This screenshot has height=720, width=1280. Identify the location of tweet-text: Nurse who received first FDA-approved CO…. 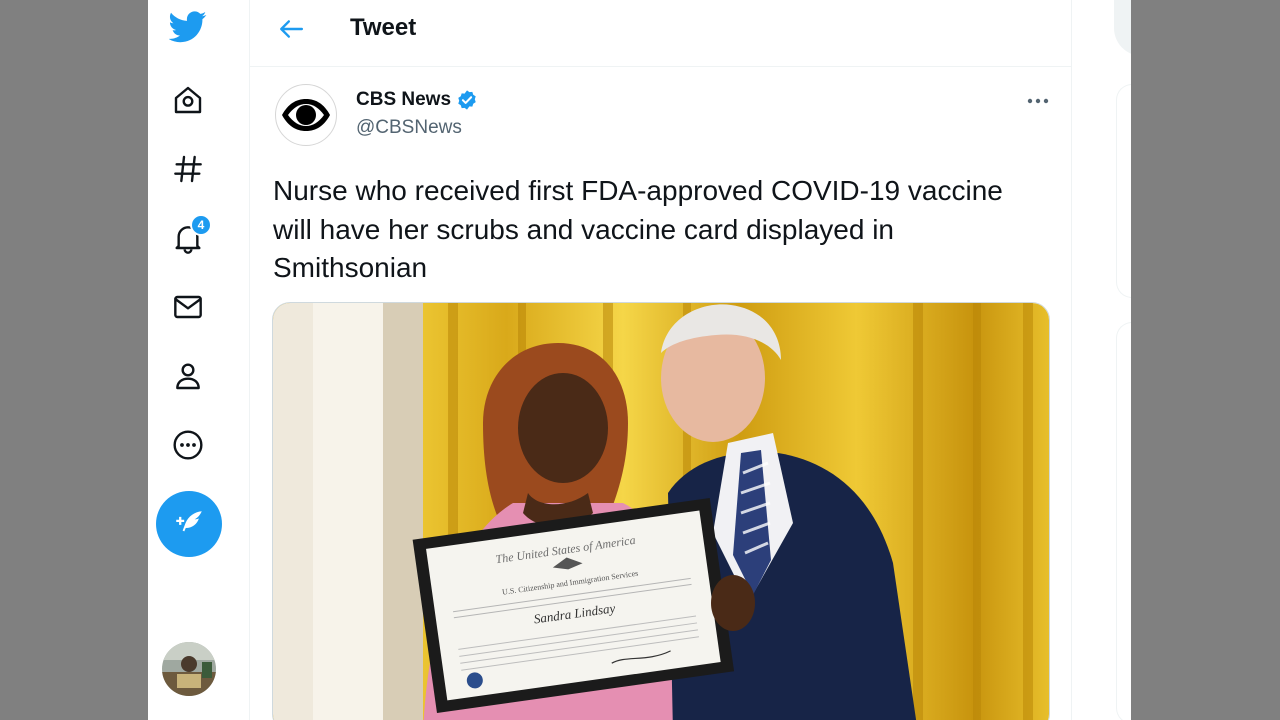
(638, 229).